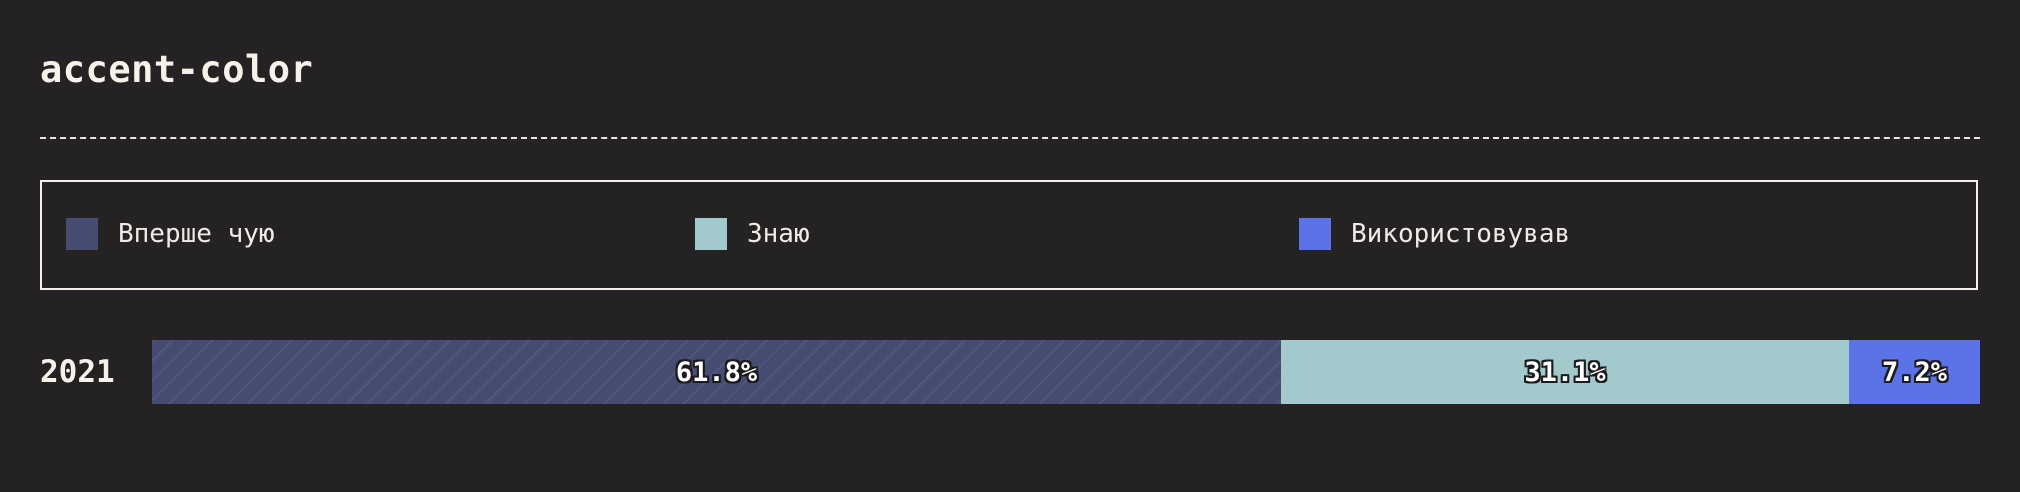  I want to click on legend-item-vykorystovuvav: Використовував, so click(1434, 234).